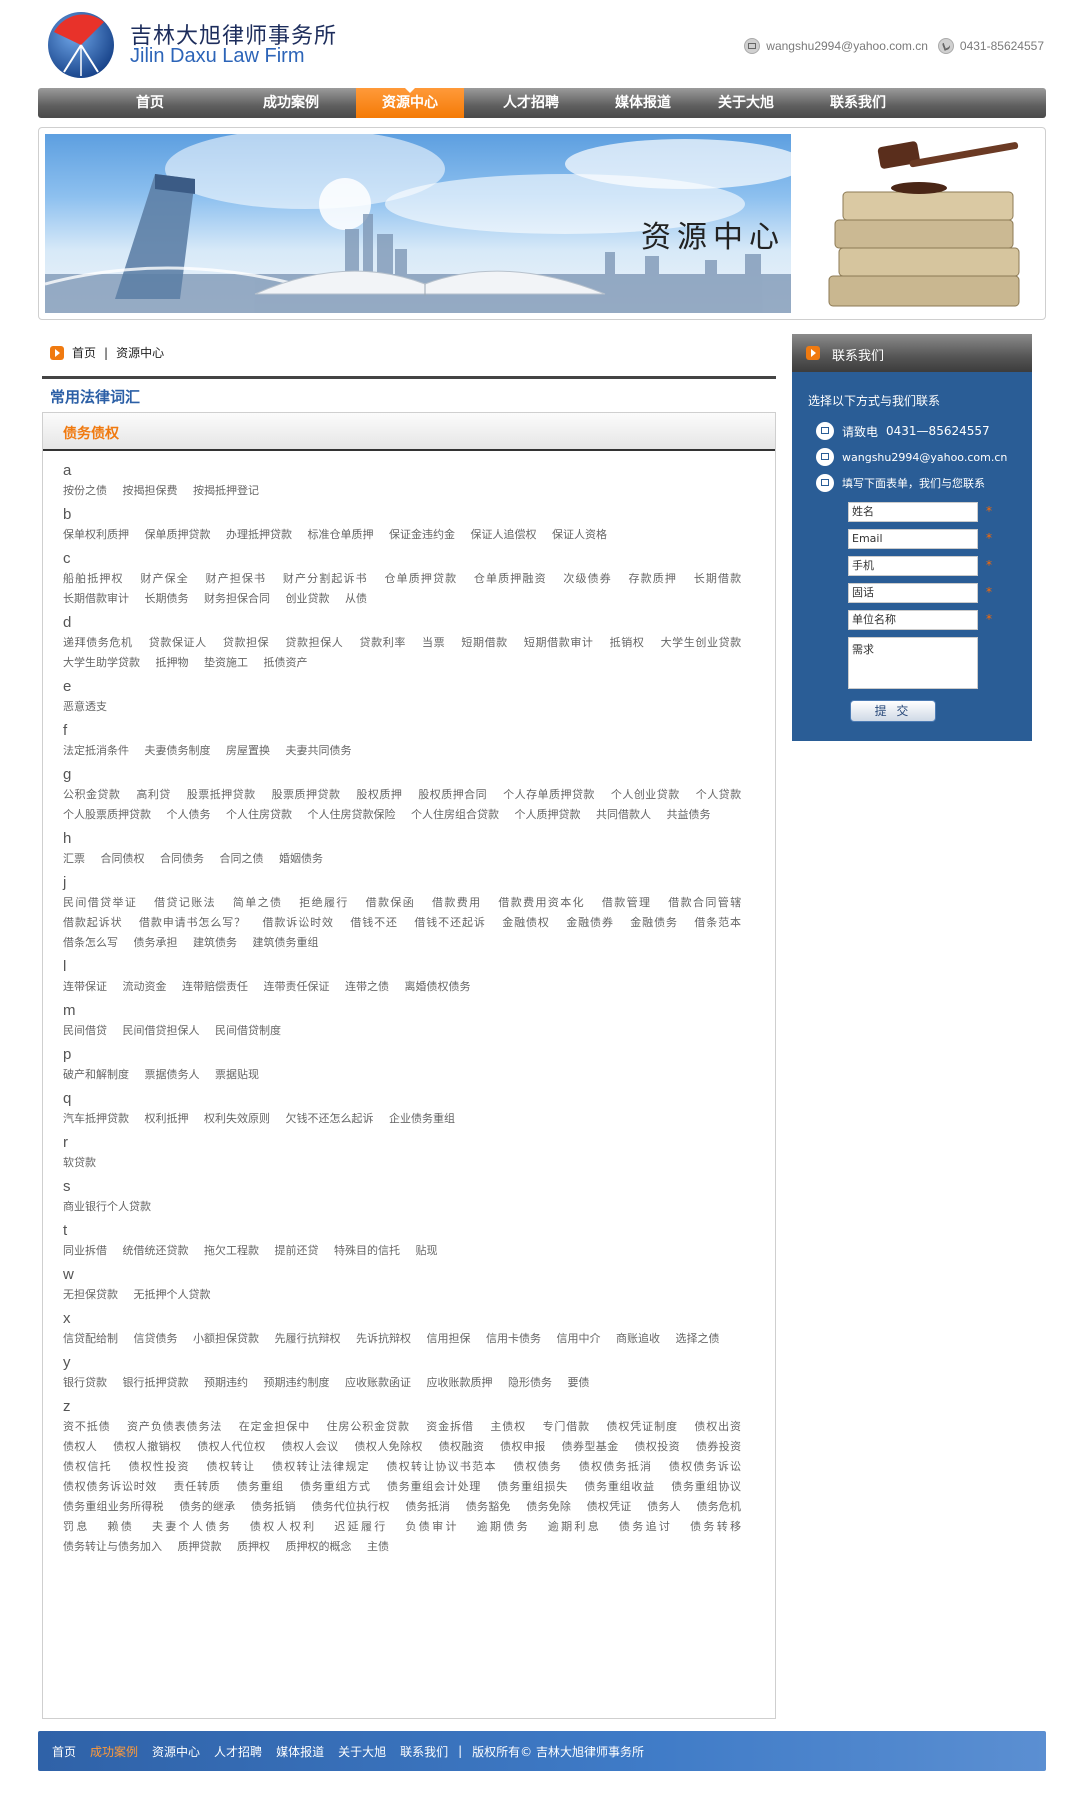  Describe the element at coordinates (85, 1250) in the screenshot. I see `glossary-term-link: 同业拆借` at that location.